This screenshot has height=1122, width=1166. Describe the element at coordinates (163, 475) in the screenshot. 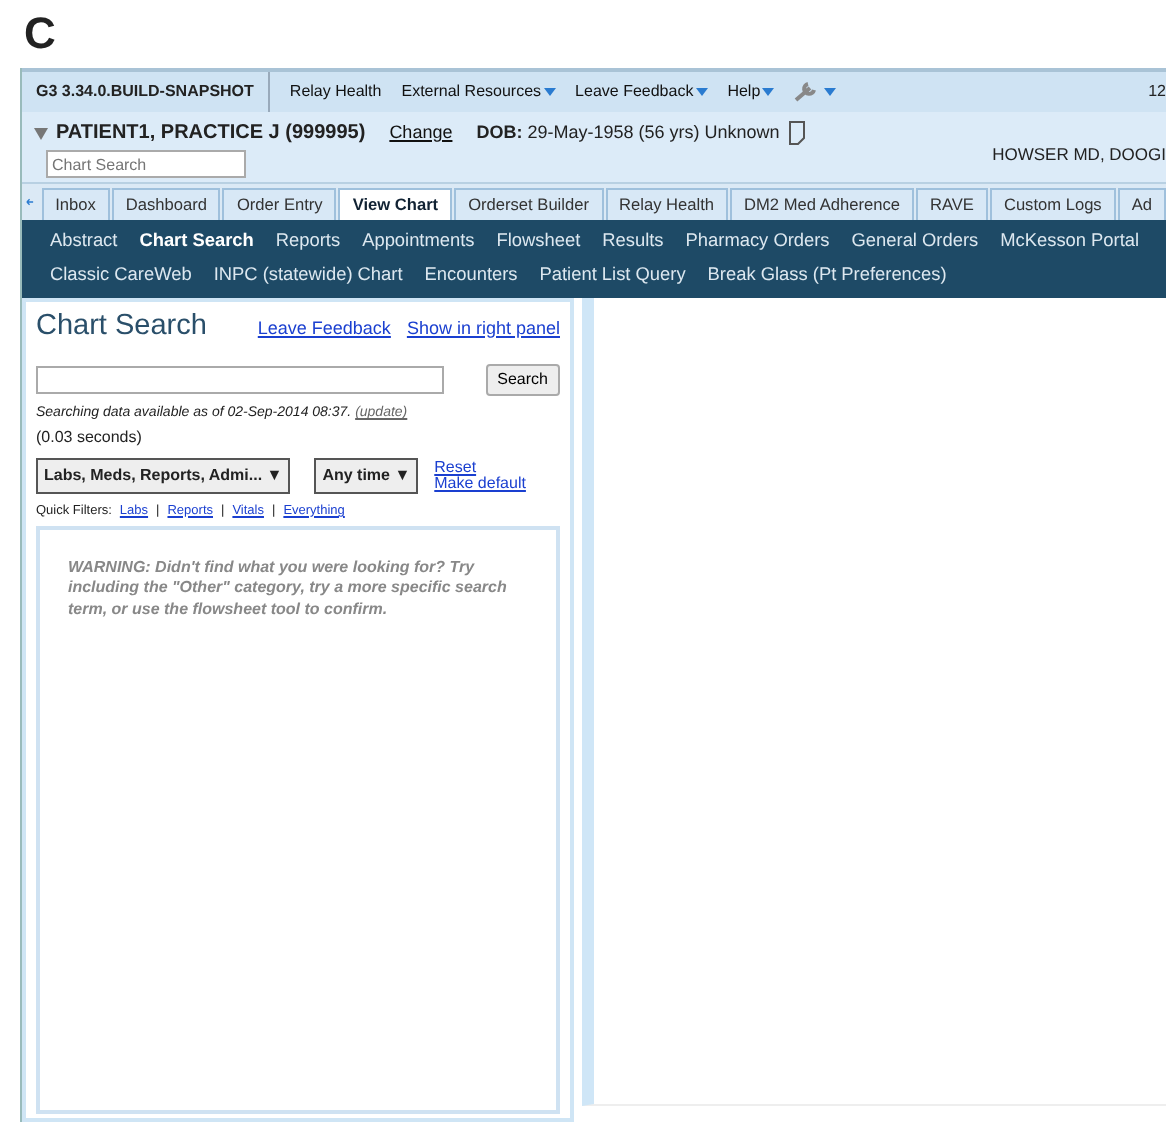

I see `category-dropdown: Labs, Meds, Reports, Admi... ▼` at that location.